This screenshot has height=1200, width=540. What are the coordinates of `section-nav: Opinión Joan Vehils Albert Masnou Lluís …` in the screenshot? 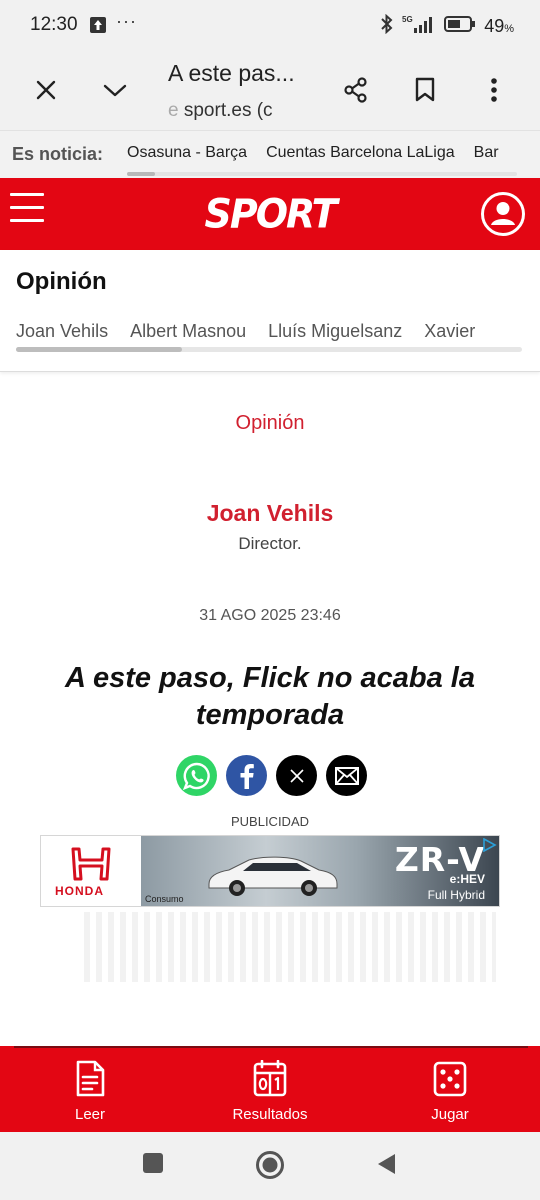 It's located at (270, 311).